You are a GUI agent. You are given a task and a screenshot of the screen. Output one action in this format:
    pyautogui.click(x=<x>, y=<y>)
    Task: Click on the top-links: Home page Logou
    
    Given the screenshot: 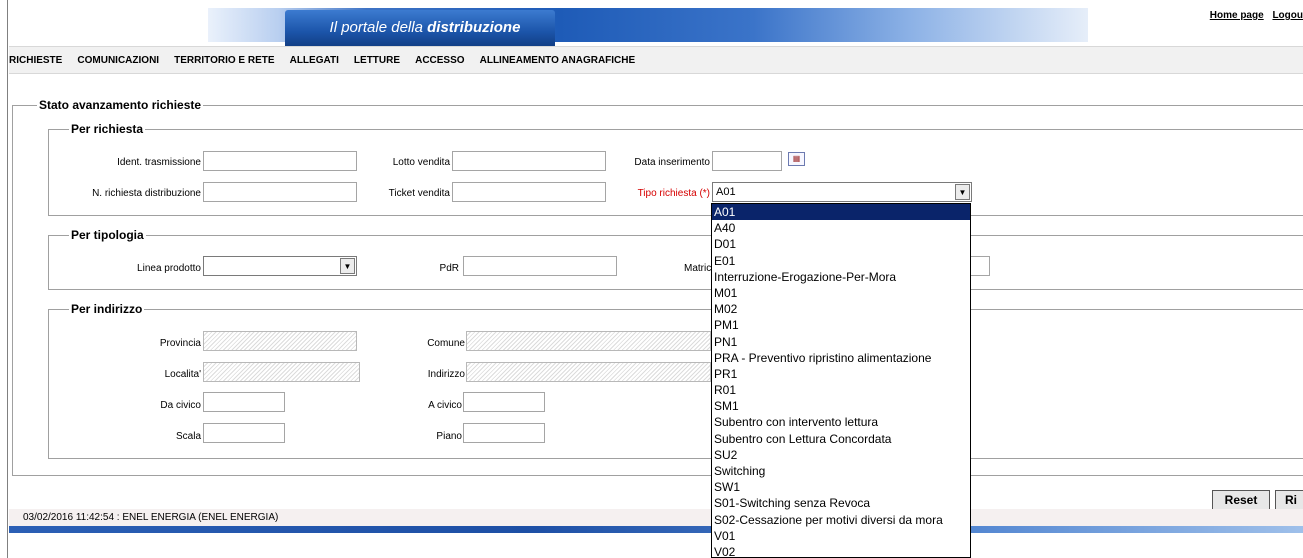 What is the action you would take?
    pyautogui.click(x=1253, y=15)
    